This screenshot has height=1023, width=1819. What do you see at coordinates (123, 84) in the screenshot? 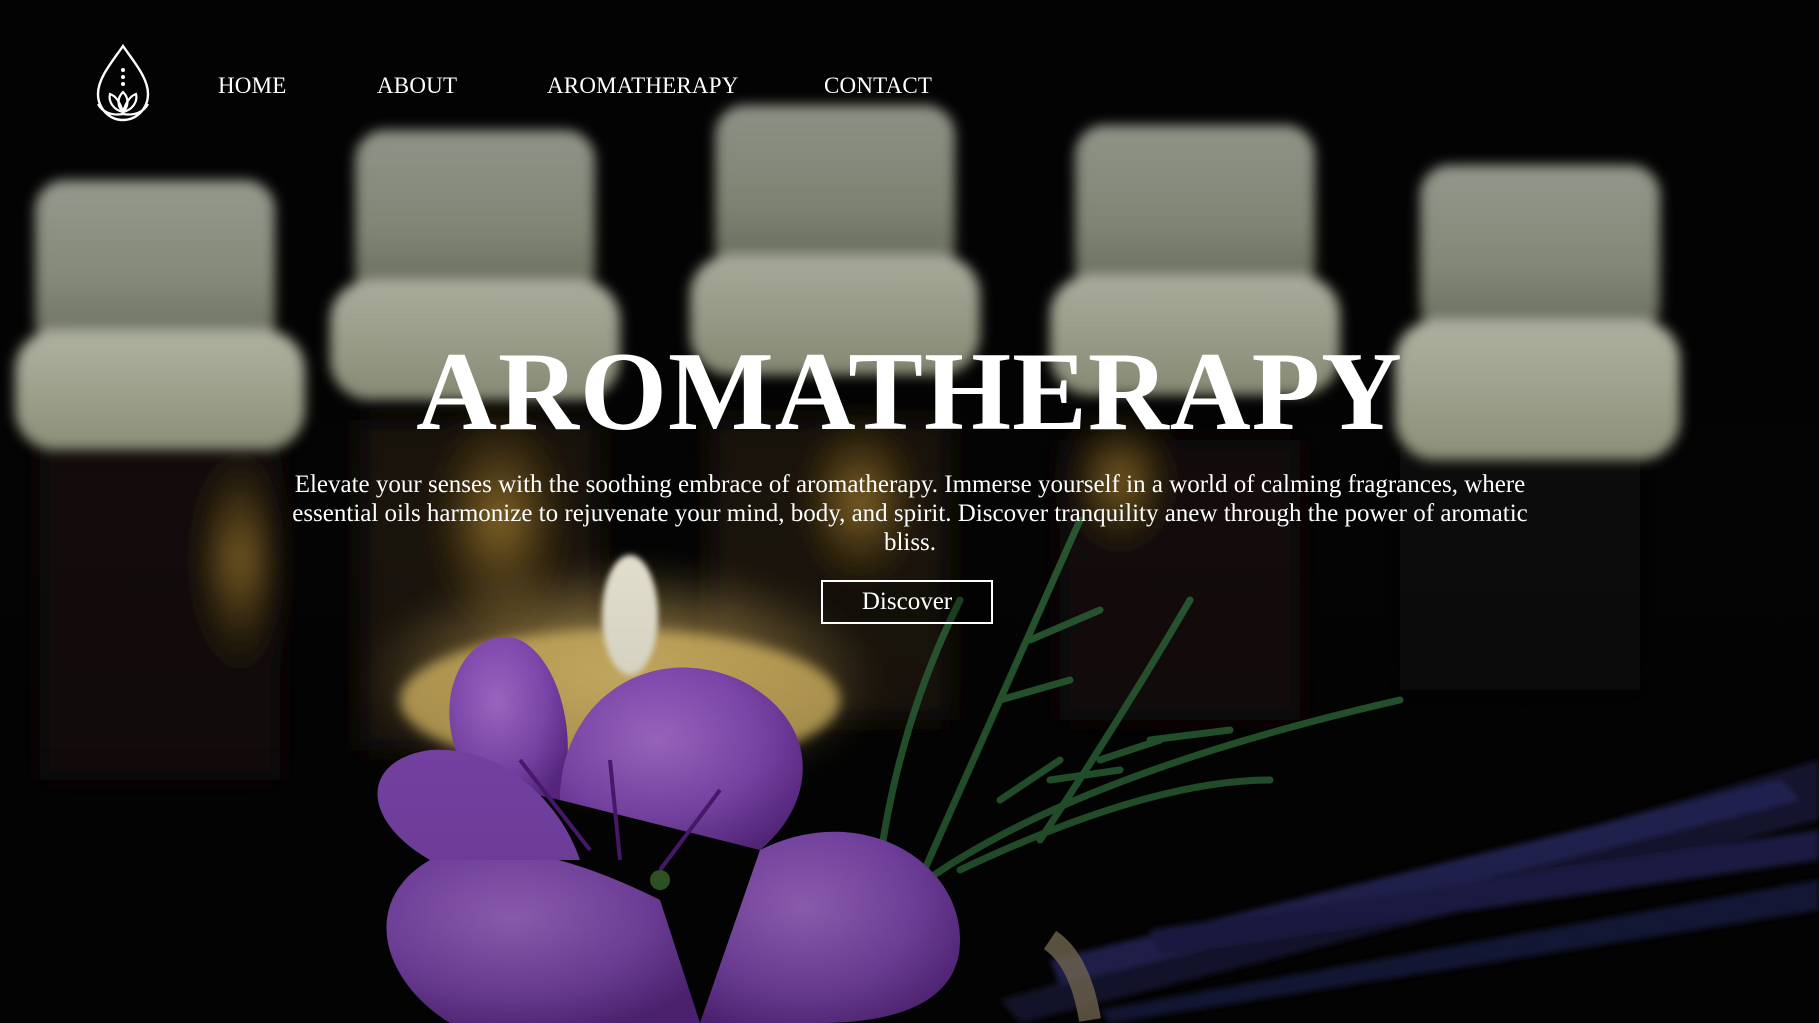
I see `lotus-drop-icon` at bounding box center [123, 84].